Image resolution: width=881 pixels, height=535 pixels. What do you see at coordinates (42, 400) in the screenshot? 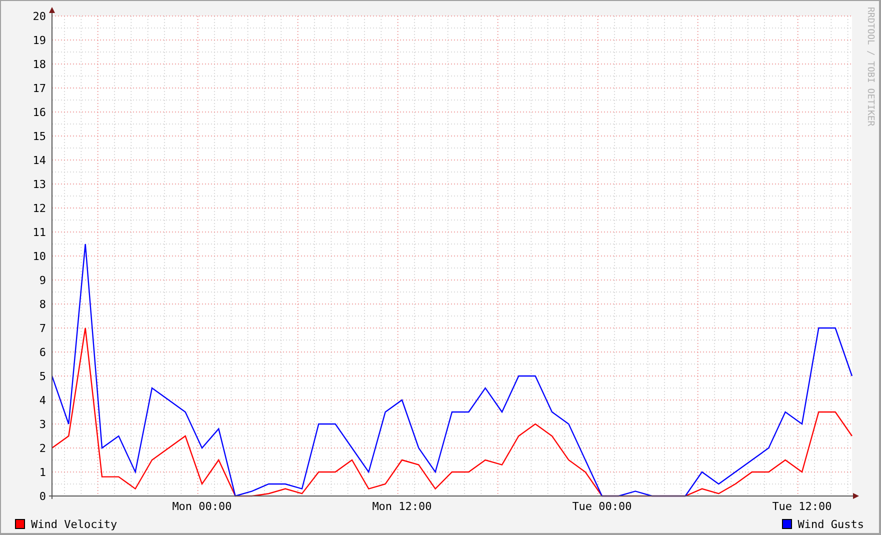
I see `y-tick-label: 4` at bounding box center [42, 400].